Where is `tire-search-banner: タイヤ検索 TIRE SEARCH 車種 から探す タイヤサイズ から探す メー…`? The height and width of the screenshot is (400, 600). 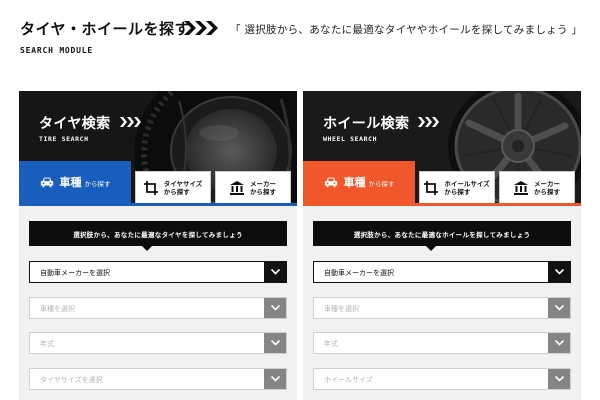
tire-search-banner: タイヤ検索 TIRE SEARCH 車種 から探す タイヤサイズ から探す メー… is located at coordinates (158, 147).